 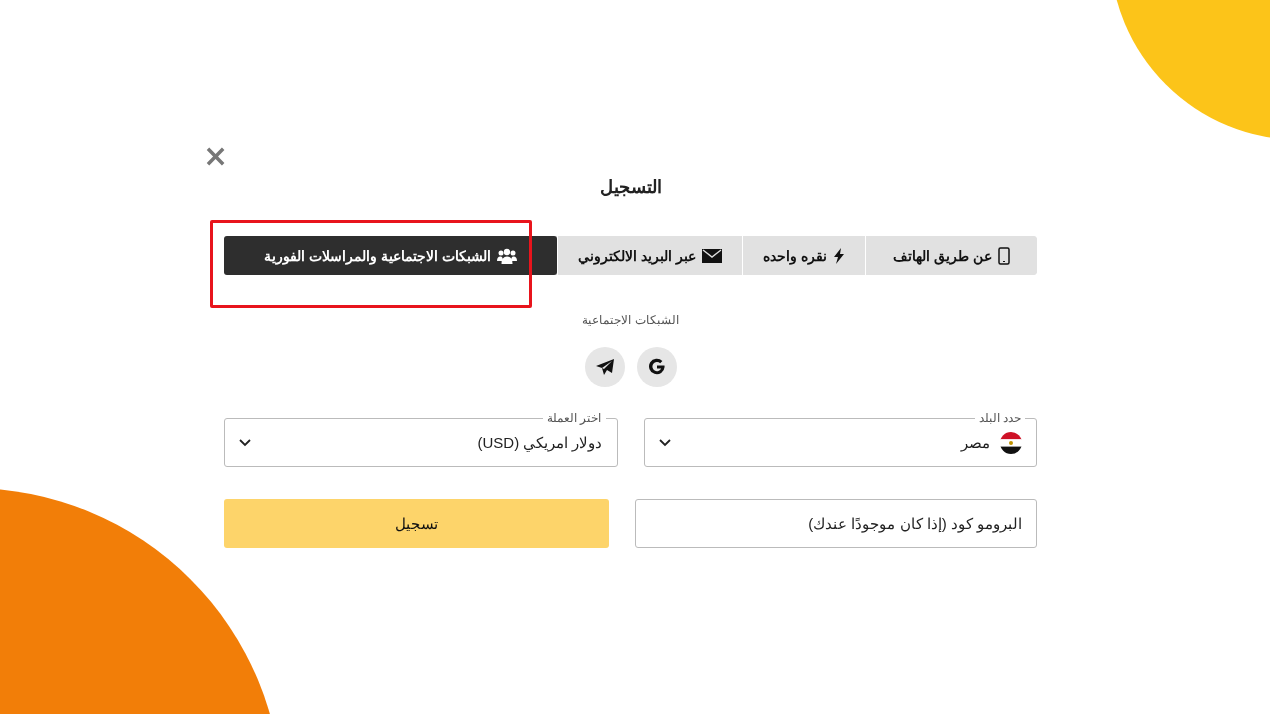 What do you see at coordinates (216, 156) in the screenshot?
I see `close-button: ×` at bounding box center [216, 156].